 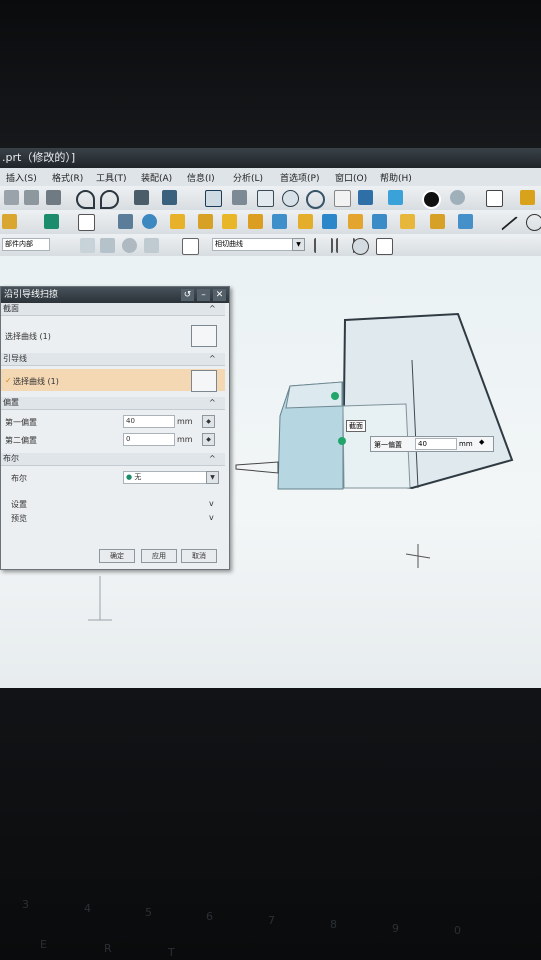 What do you see at coordinates (213, 198) in the screenshot?
I see `fit-view-icon` at bounding box center [213, 198].